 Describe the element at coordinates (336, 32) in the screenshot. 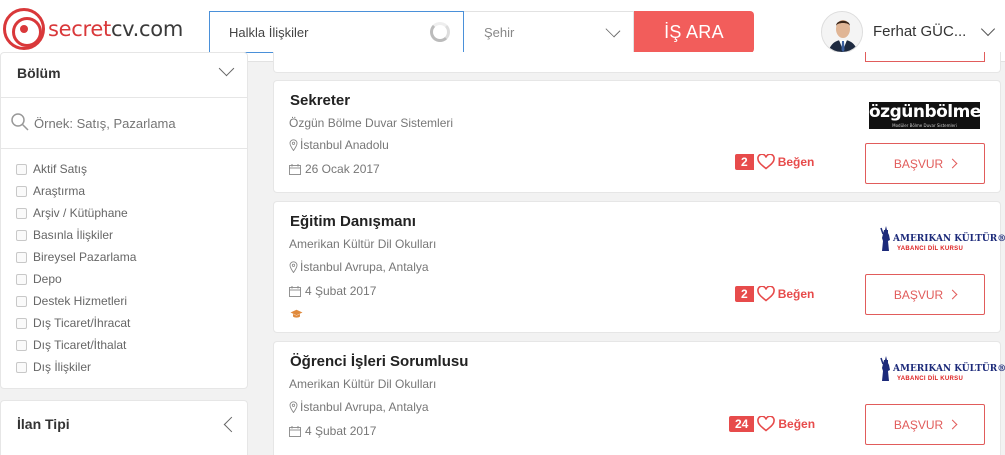

I see `job-search-input` at that location.